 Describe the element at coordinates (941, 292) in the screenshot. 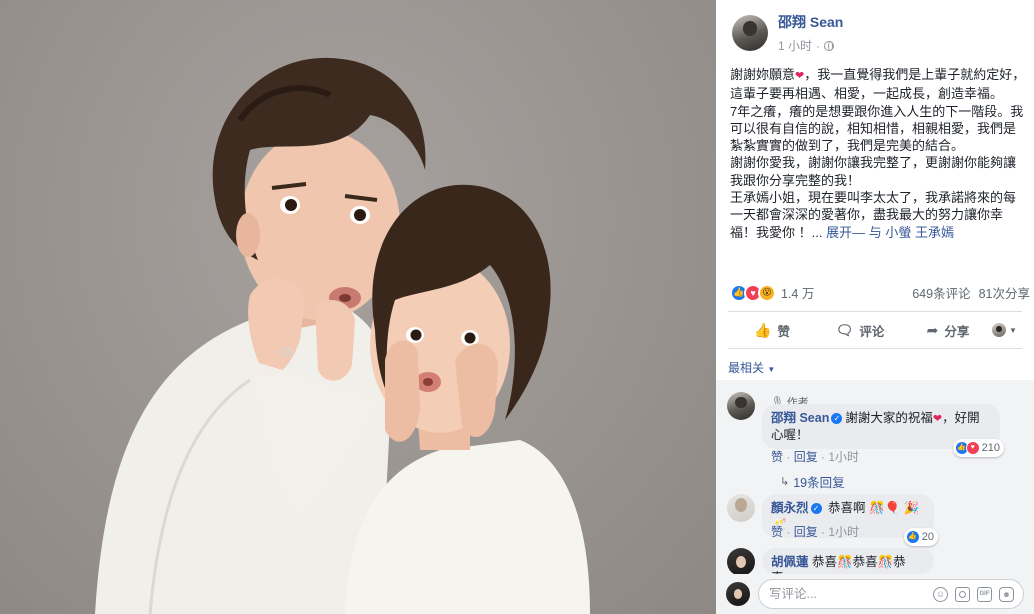

I see `comment-count: 649条评论` at that location.